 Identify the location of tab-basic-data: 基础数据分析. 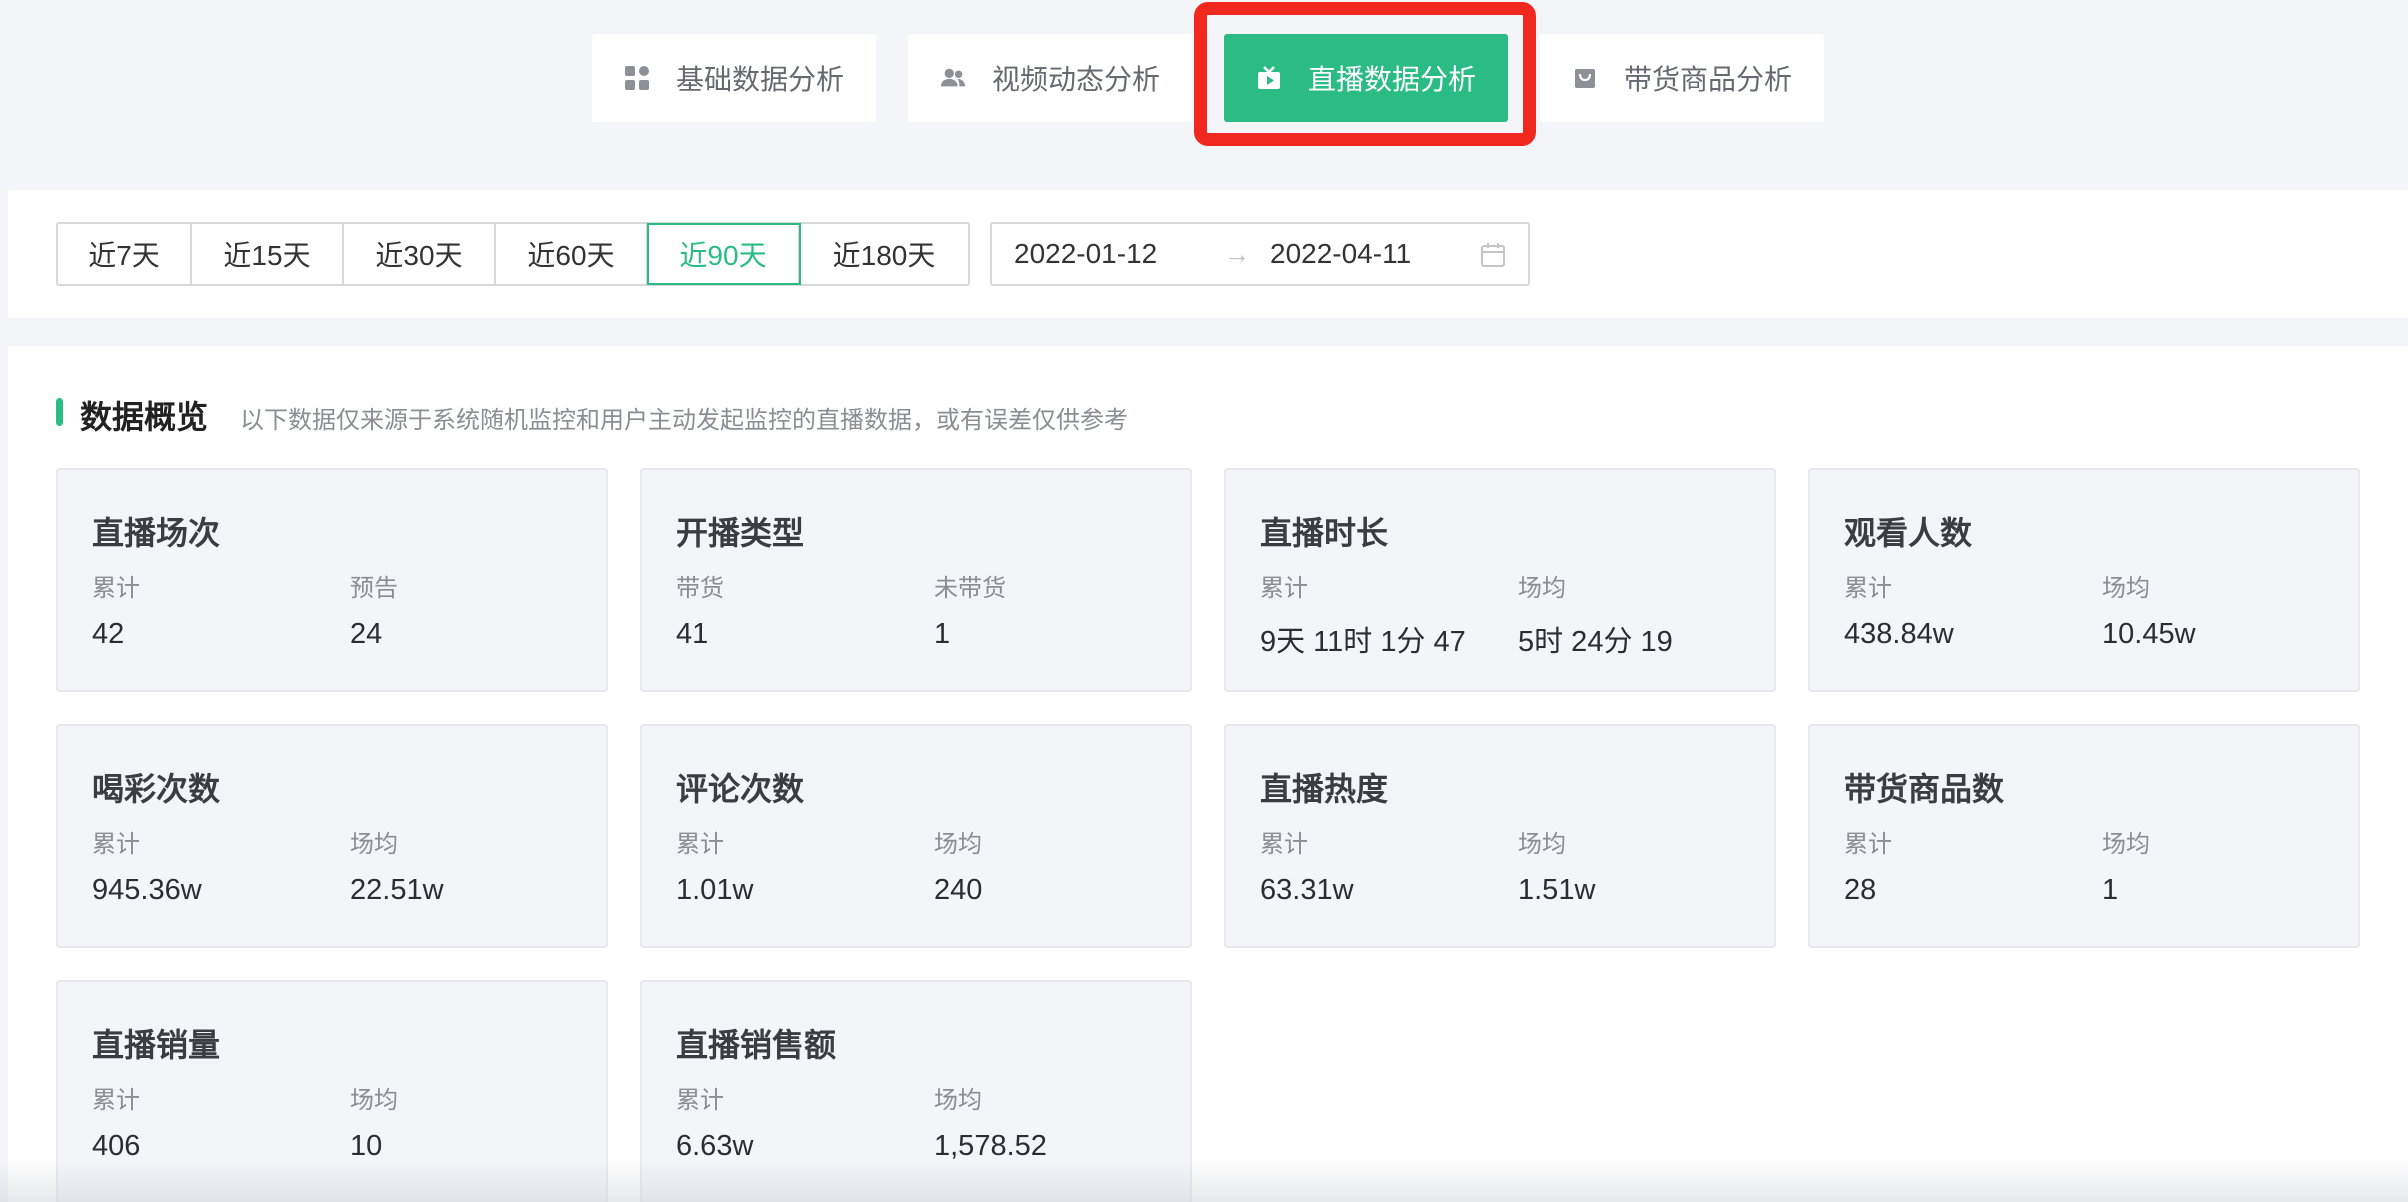
(734, 78).